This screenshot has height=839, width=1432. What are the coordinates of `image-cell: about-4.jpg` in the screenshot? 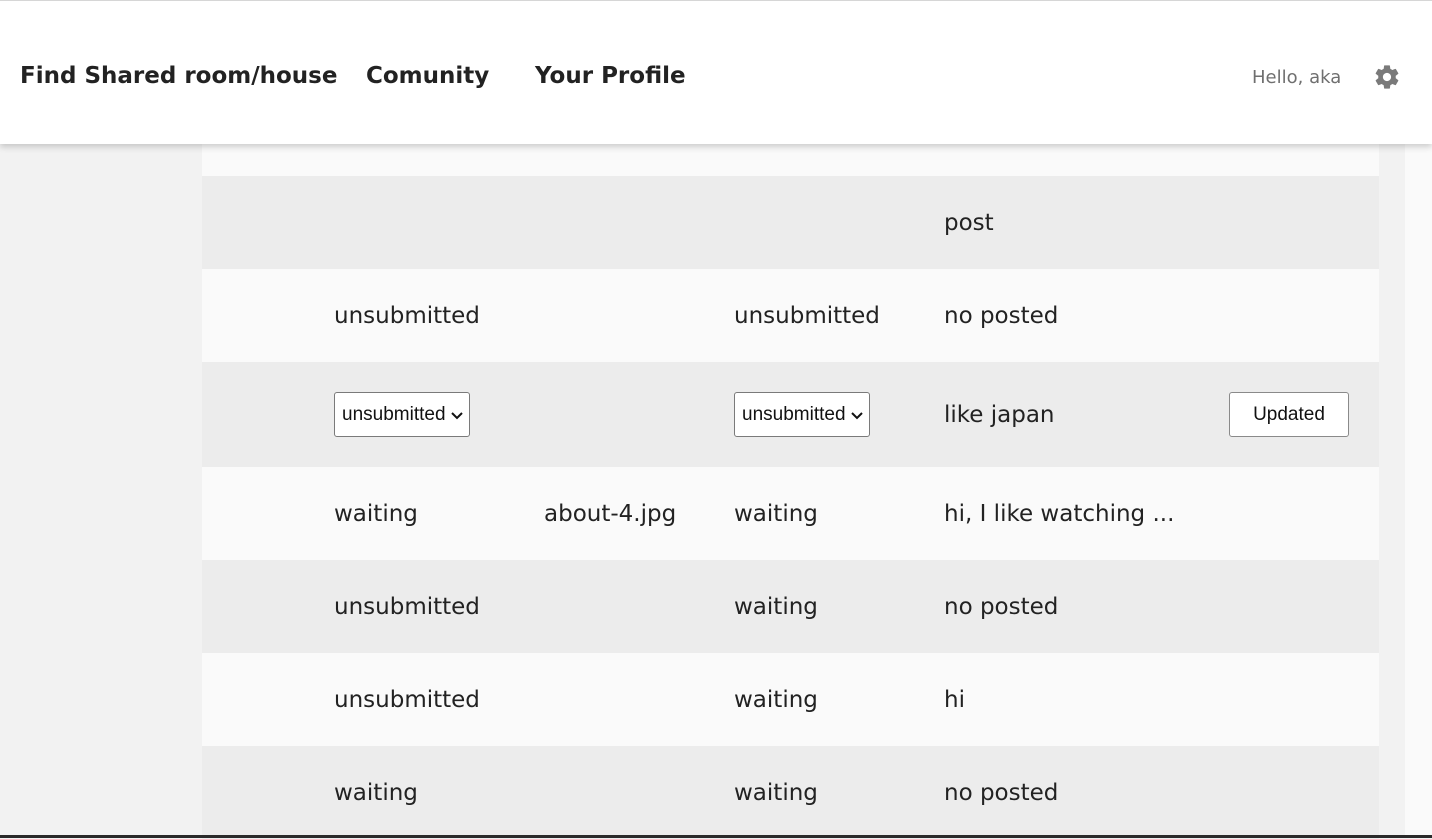 It's located at (610, 513).